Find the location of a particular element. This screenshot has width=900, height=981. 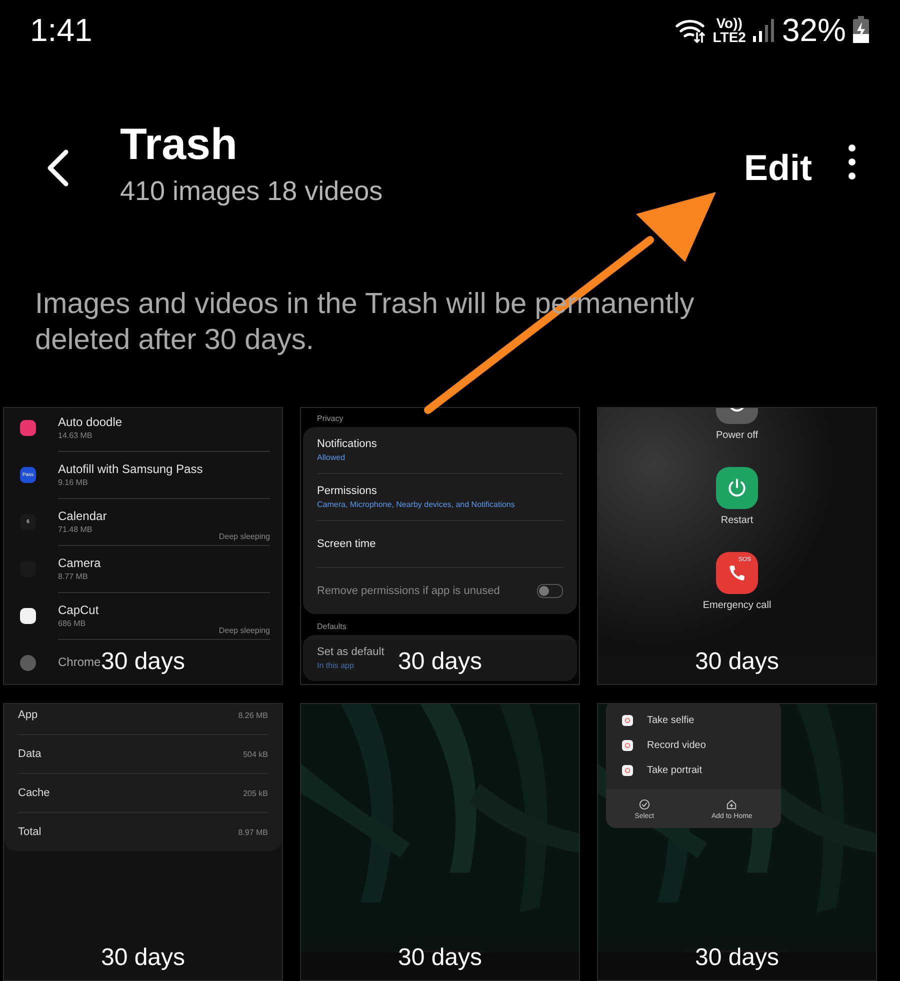

setting-title: Permissions is located at coordinates (347, 491).